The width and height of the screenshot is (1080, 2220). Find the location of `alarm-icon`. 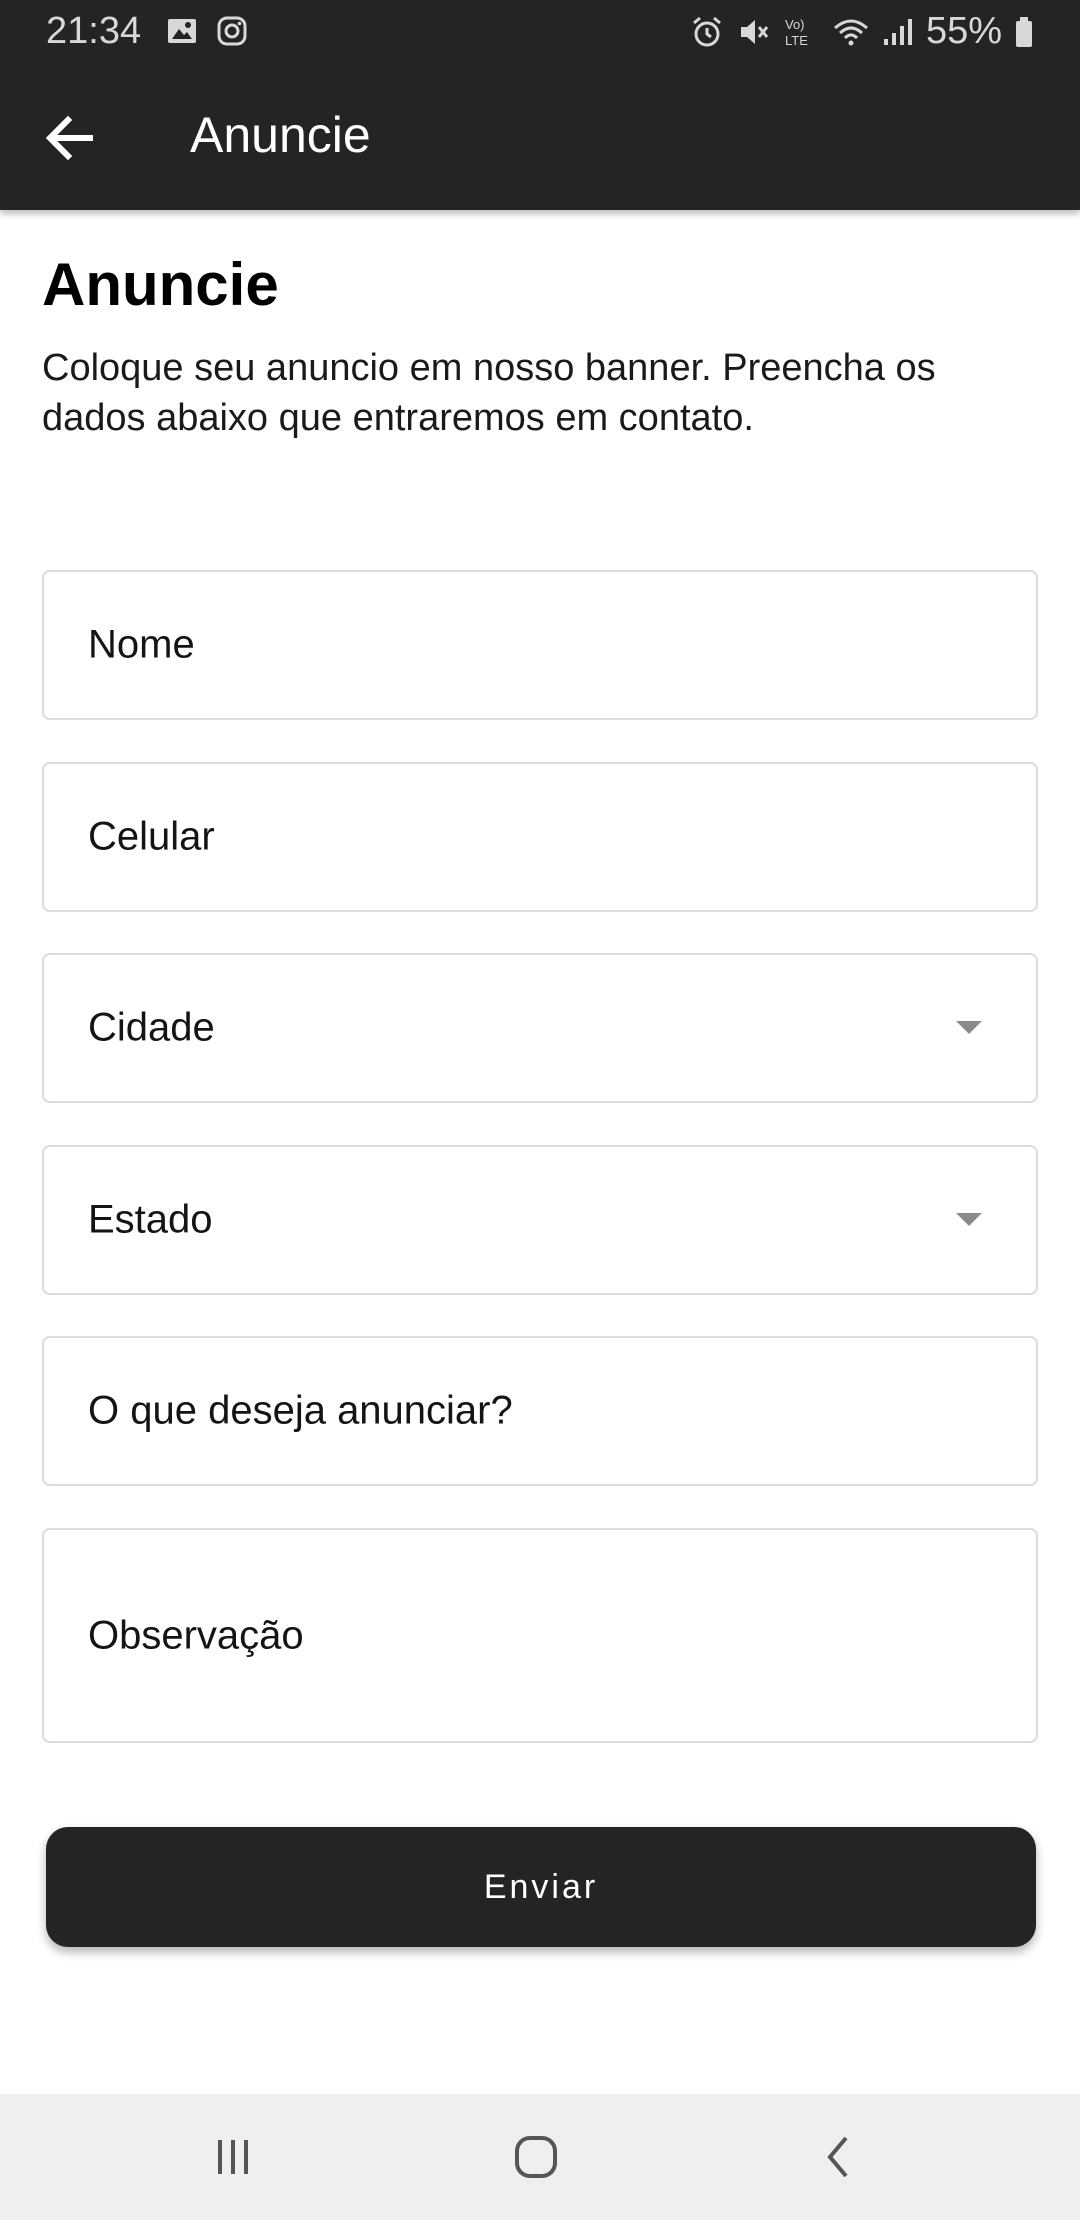

alarm-icon is located at coordinates (706, 31).